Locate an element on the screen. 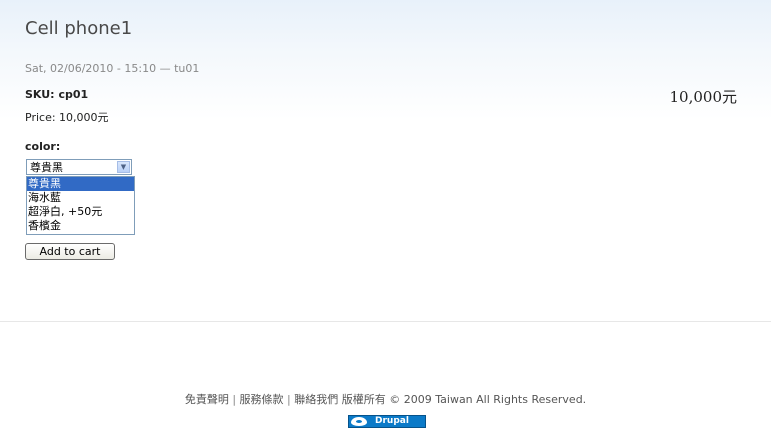  color-option: 尊貴黑 is located at coordinates (80, 184).